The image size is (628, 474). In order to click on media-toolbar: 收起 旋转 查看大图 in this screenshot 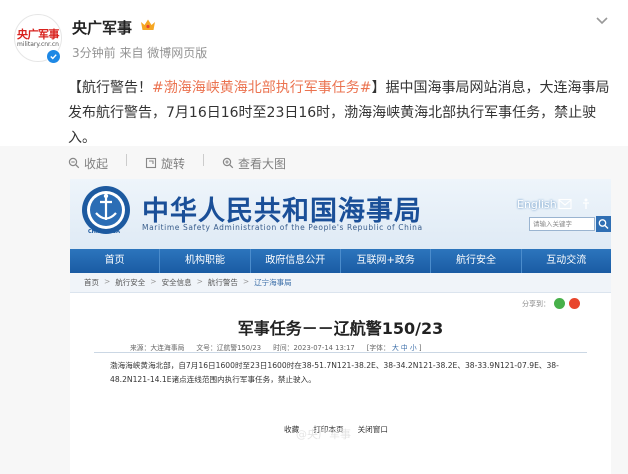, I will do `click(177, 163)`.